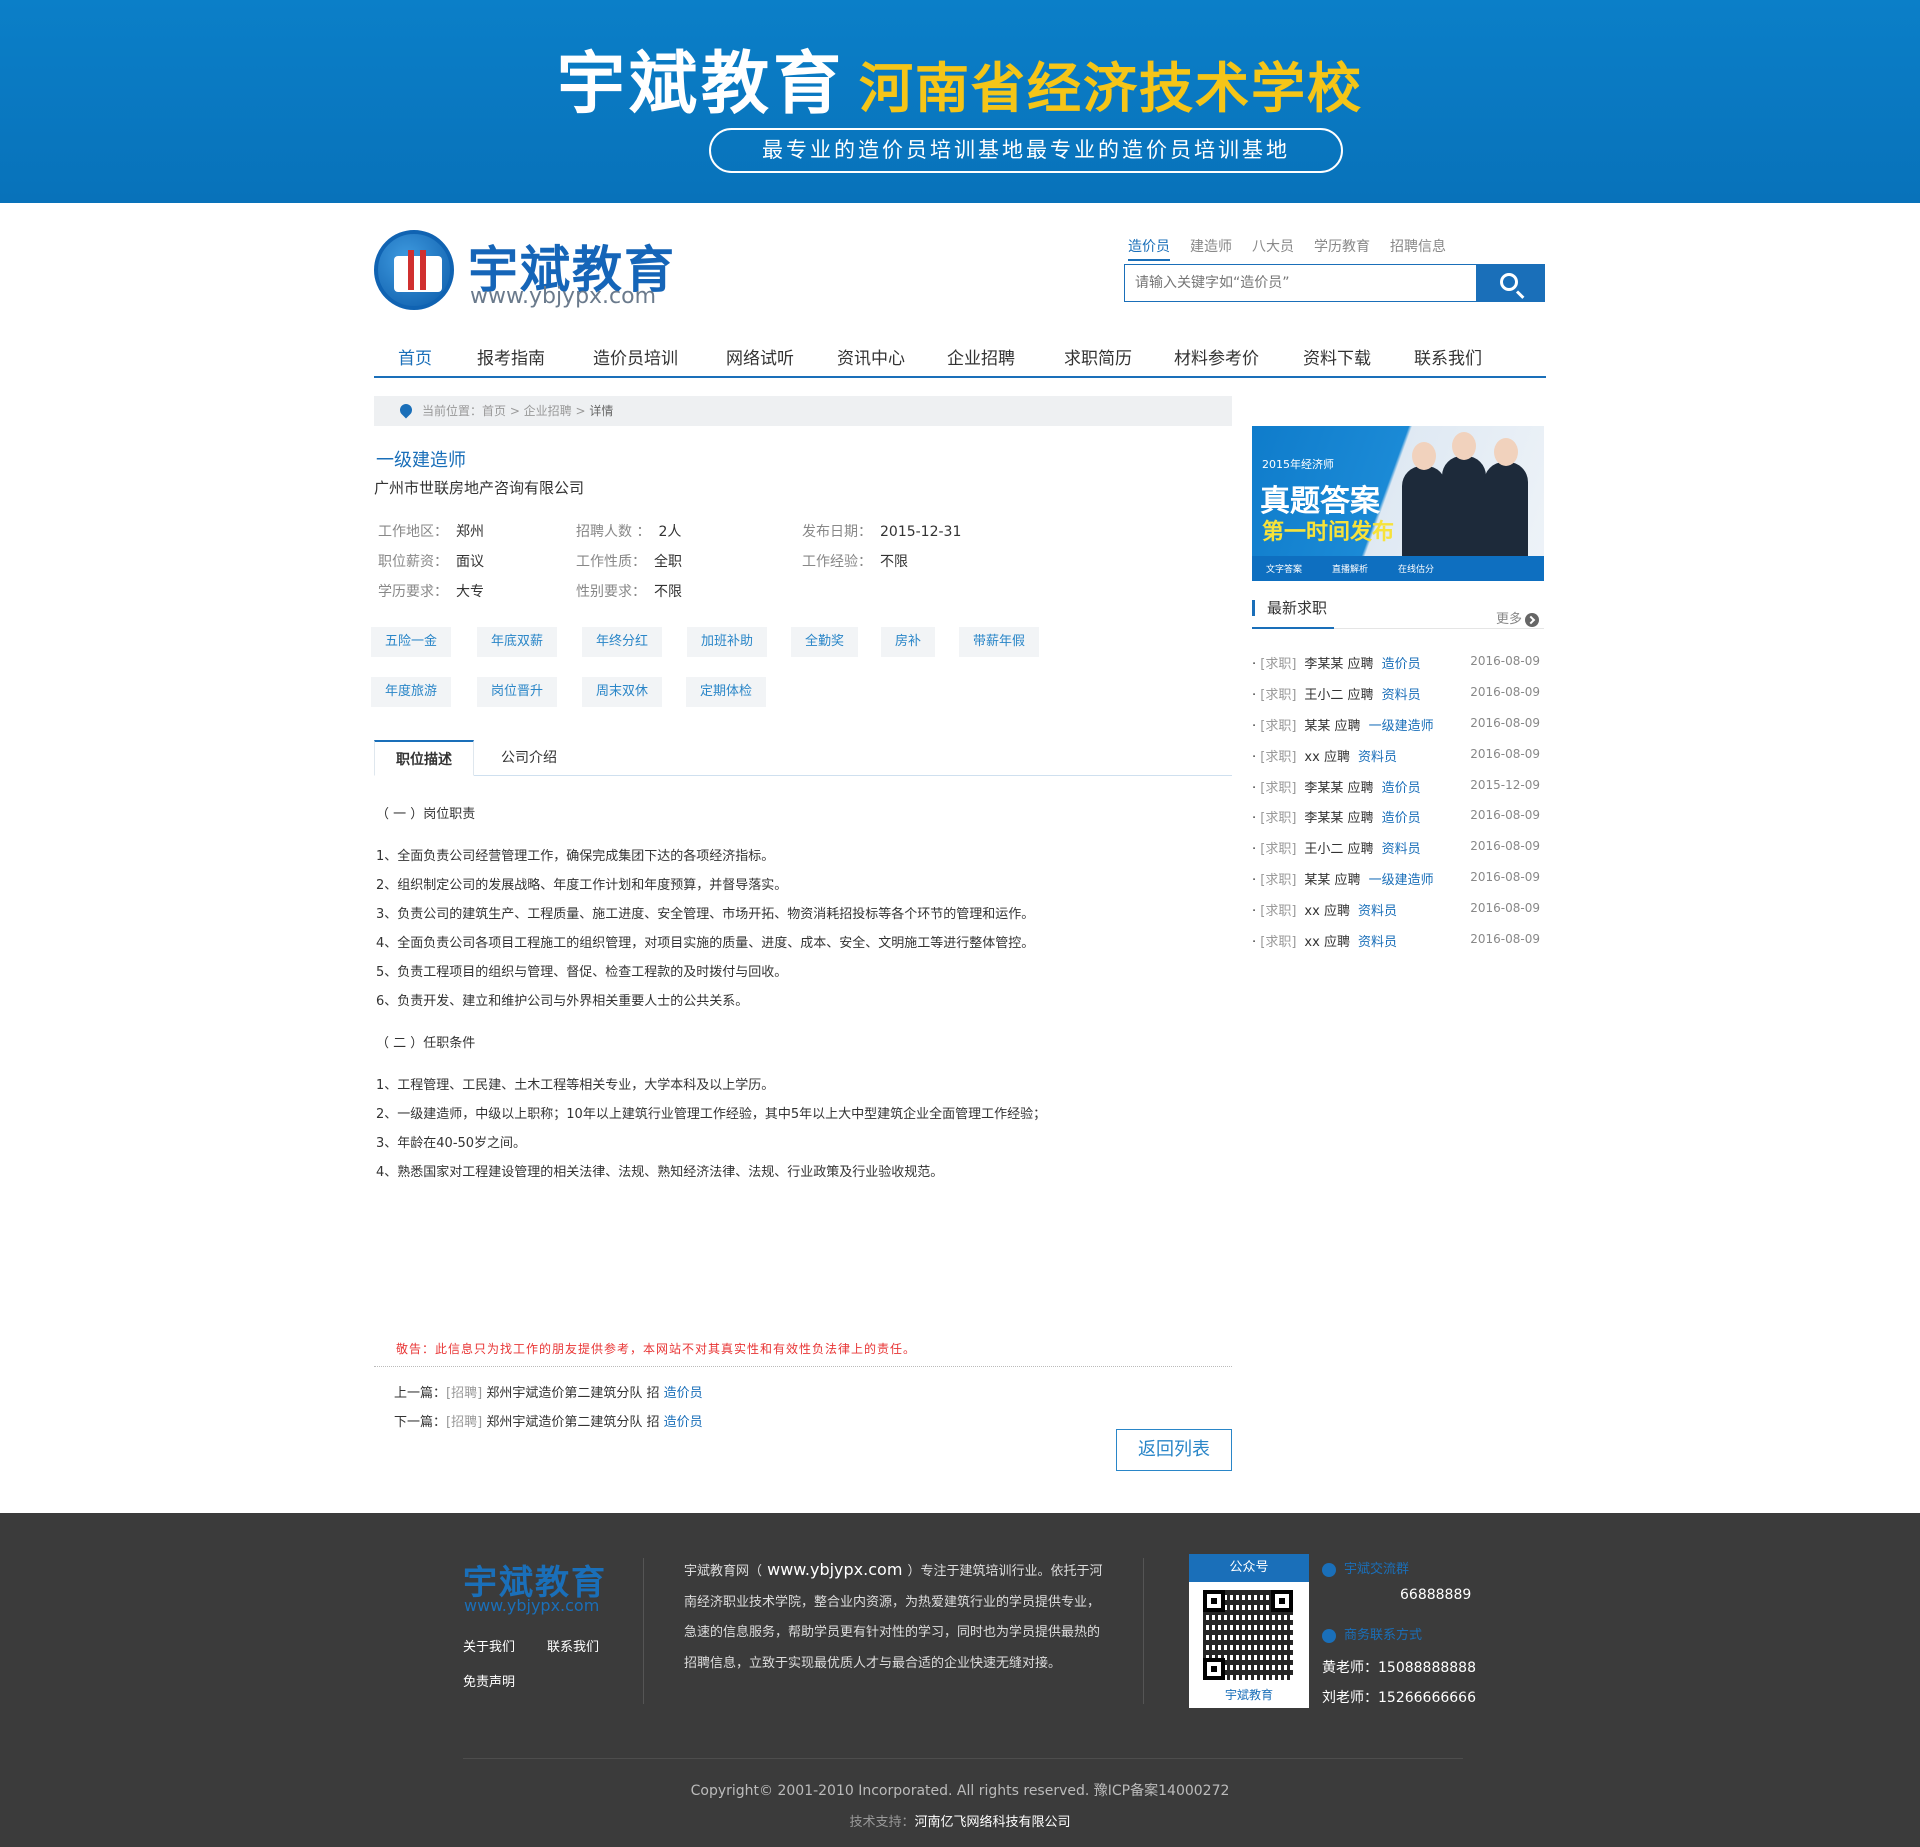  Describe the element at coordinates (1399, 1698) in the screenshot. I see `contact-liu: 刘老师：15266666666` at that location.